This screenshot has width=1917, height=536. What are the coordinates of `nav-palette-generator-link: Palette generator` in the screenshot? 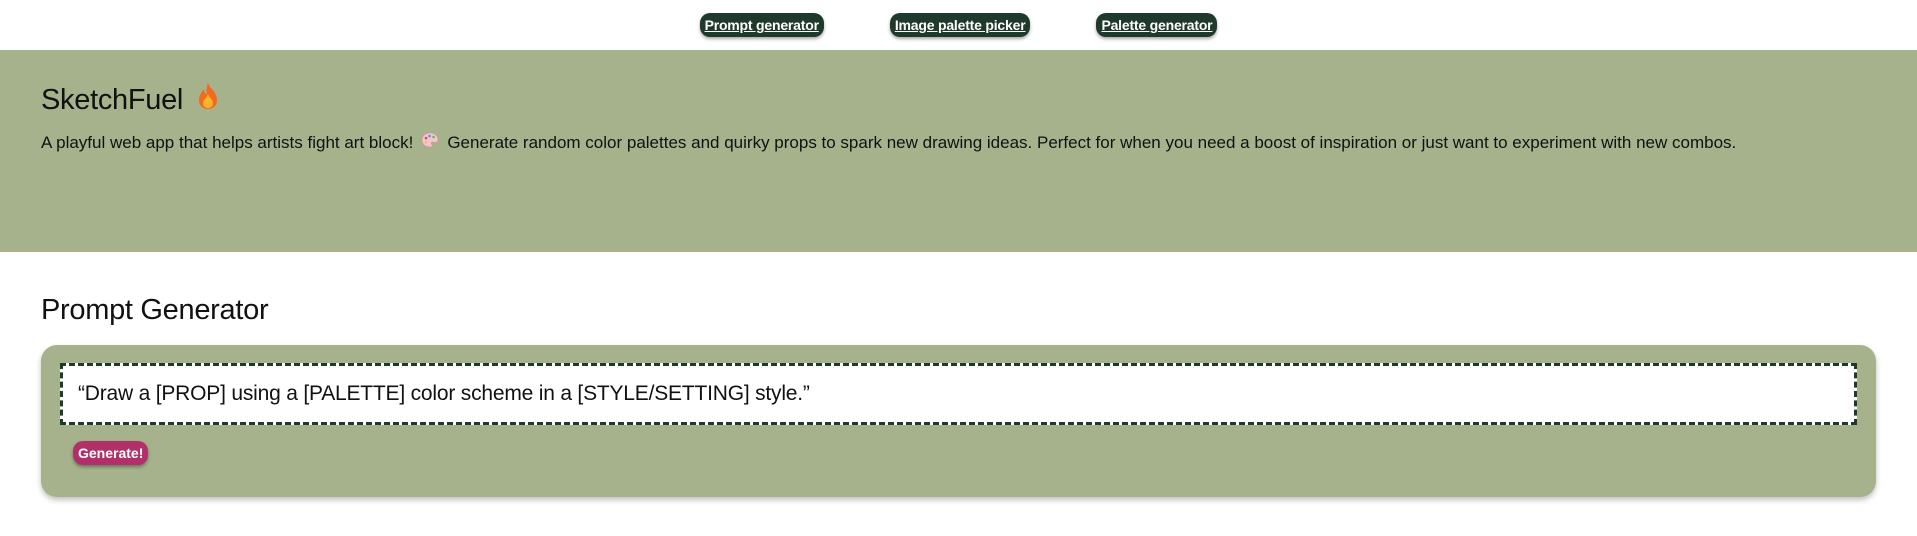 It's located at (1157, 25).